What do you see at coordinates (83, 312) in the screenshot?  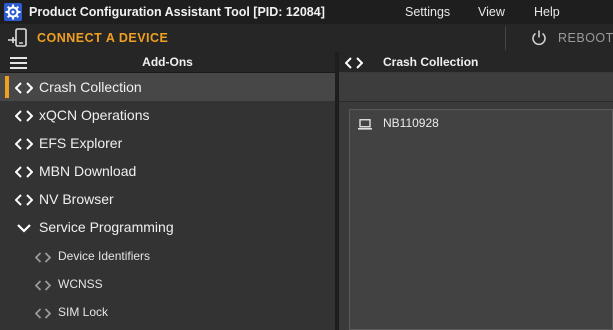 I see `sidebar-item-label: SIM Lock` at bounding box center [83, 312].